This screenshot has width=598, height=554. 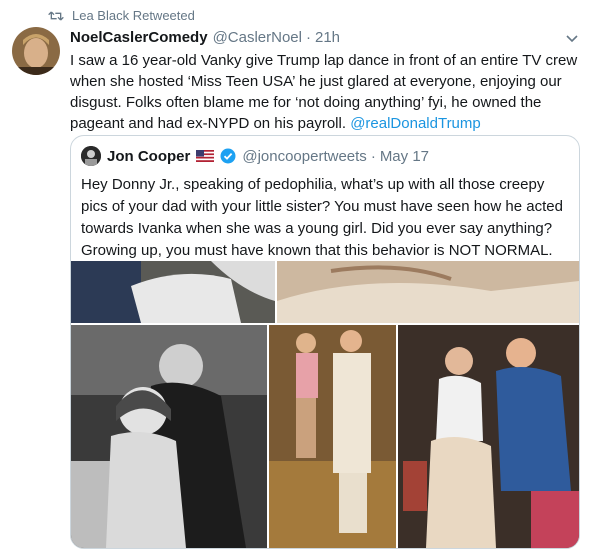 I want to click on retweet-context: Lea Black Retweeted, so click(x=121, y=15).